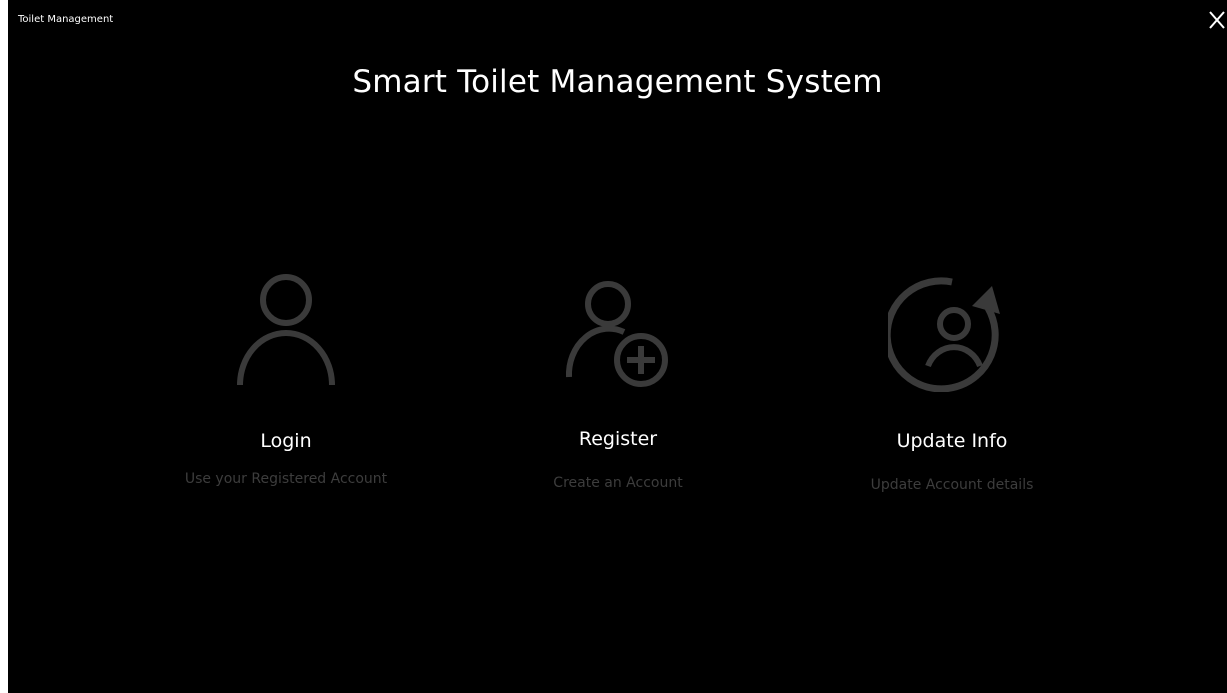 The width and height of the screenshot is (1227, 693). What do you see at coordinates (944, 334) in the screenshot?
I see `user-refresh-icon` at bounding box center [944, 334].